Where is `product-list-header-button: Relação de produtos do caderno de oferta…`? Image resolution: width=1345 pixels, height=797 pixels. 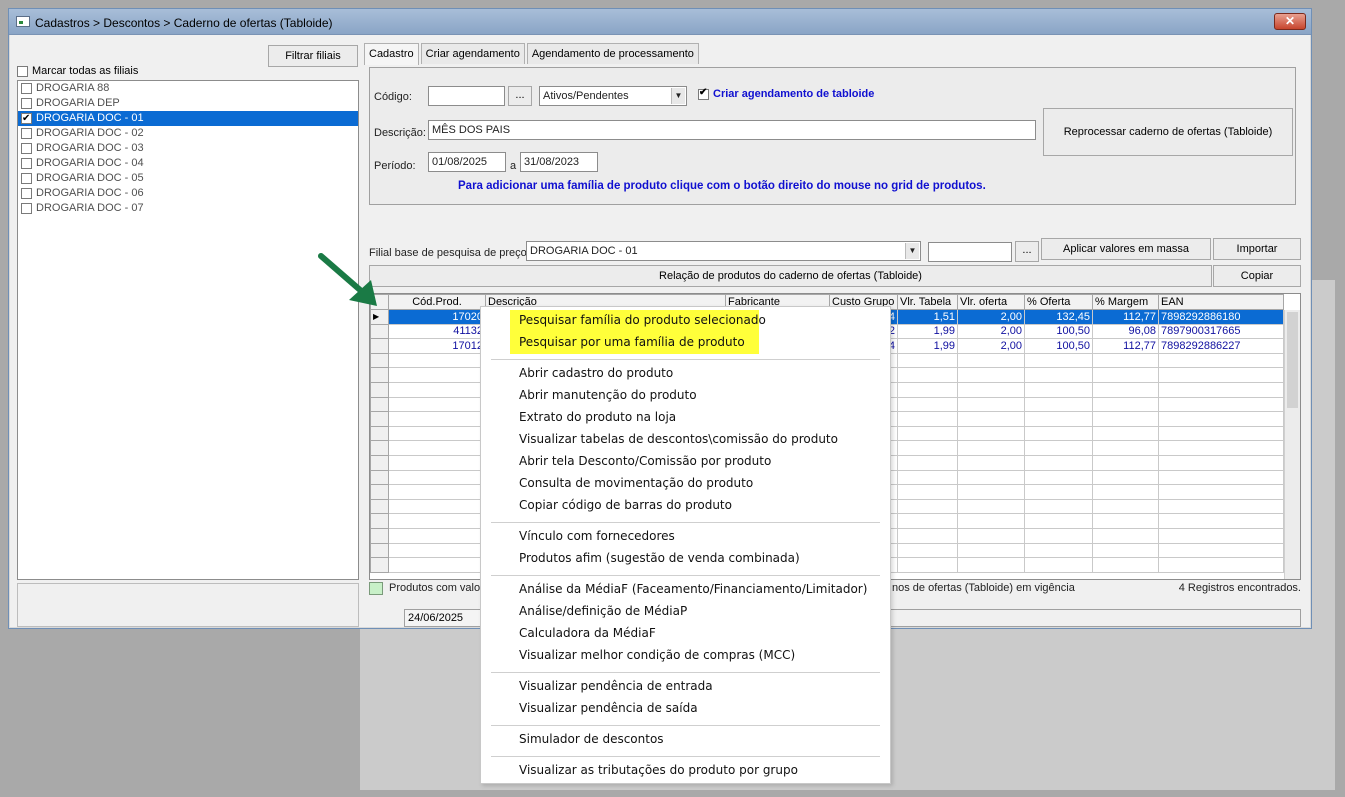 product-list-header-button: Relação de produtos do caderno de oferta… is located at coordinates (790, 276).